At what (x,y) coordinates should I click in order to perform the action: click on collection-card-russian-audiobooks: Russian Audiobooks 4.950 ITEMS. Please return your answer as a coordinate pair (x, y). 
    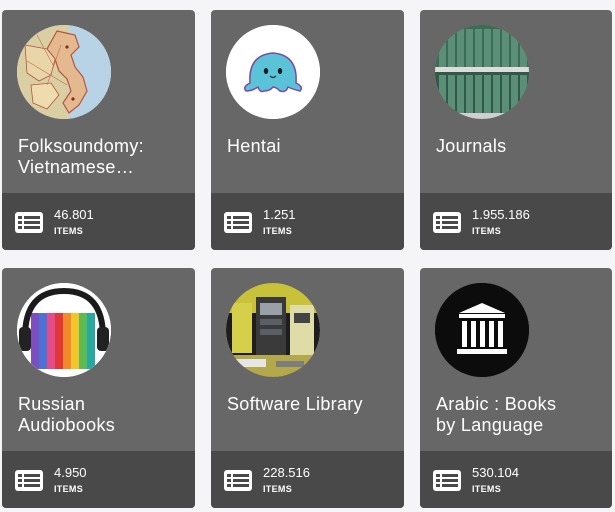
    Looking at the image, I should click on (98, 388).